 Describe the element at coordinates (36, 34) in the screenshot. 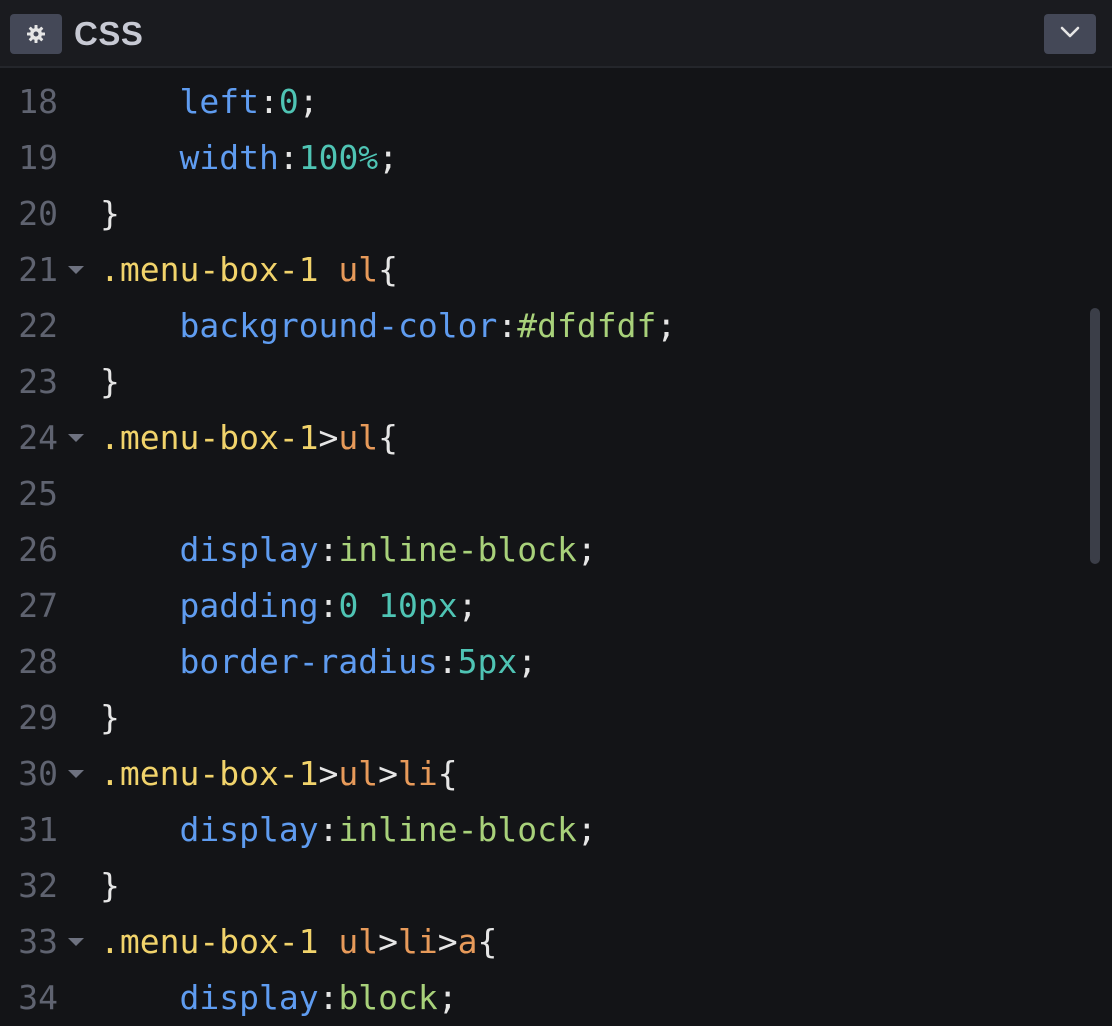

I see `settings-button` at that location.